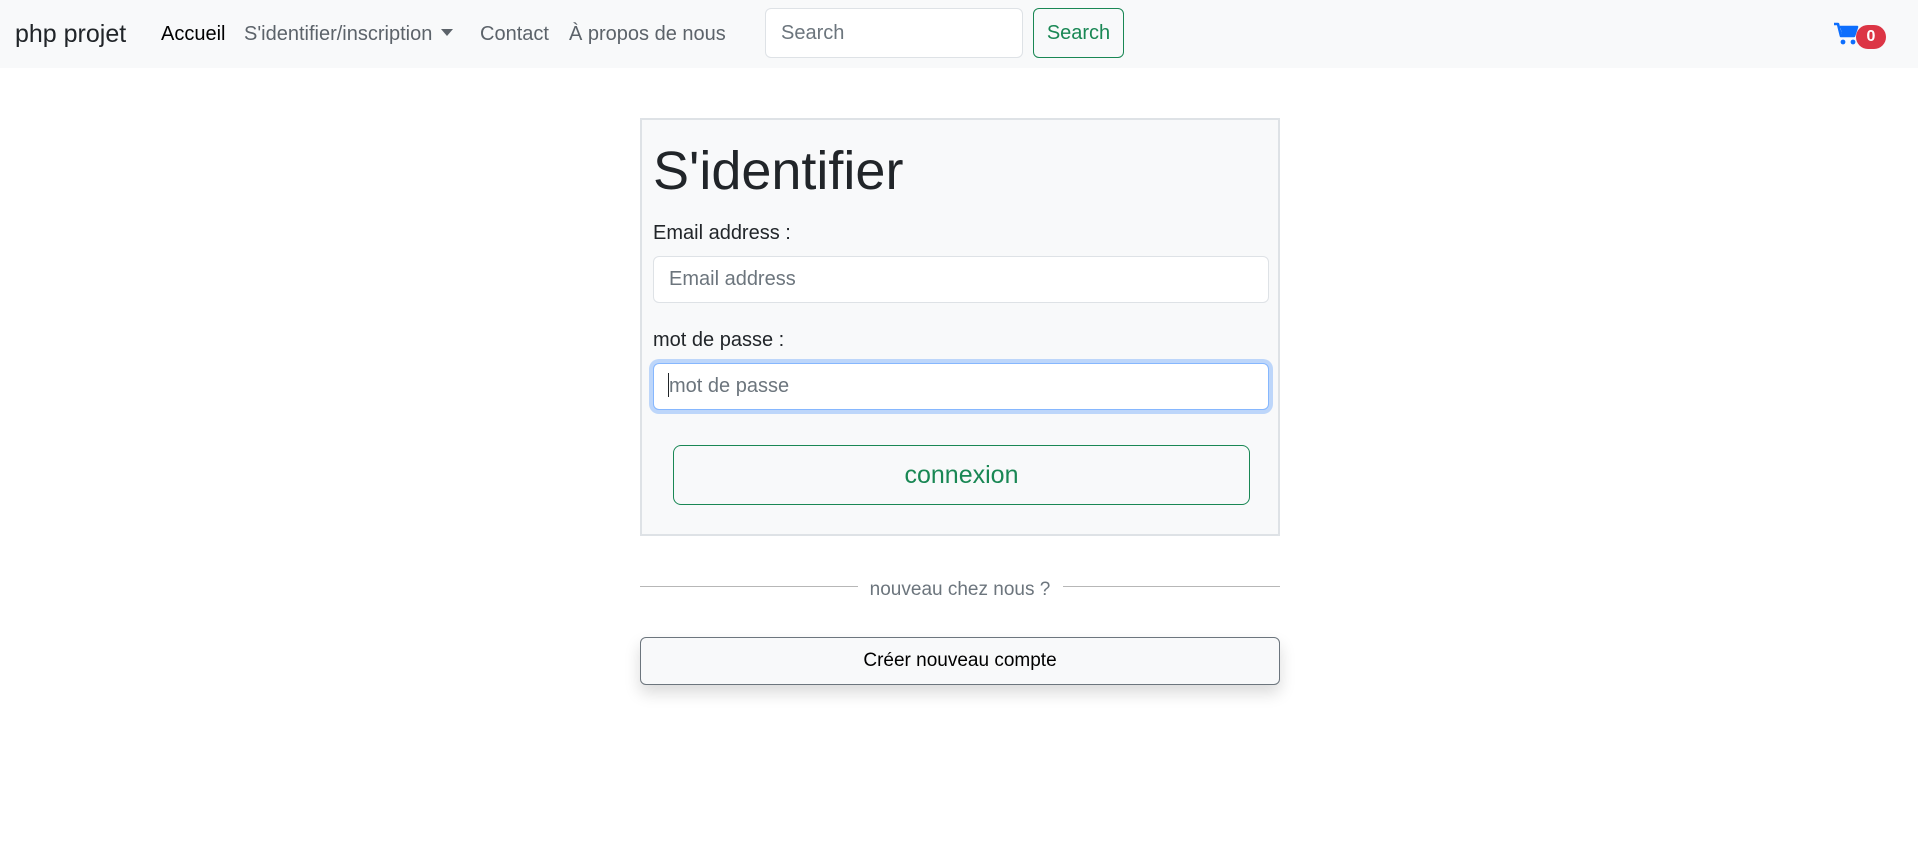  I want to click on caret-down-icon, so click(447, 32).